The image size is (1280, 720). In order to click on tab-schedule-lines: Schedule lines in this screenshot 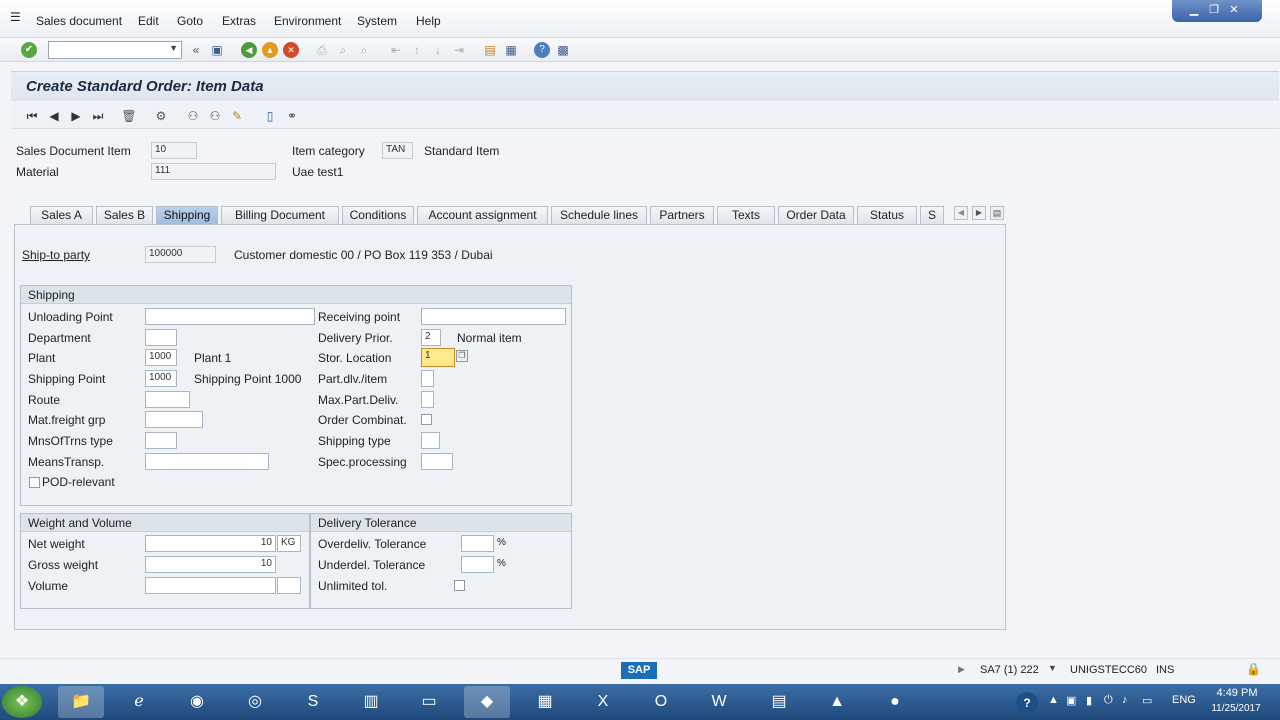, I will do `click(599, 215)`.